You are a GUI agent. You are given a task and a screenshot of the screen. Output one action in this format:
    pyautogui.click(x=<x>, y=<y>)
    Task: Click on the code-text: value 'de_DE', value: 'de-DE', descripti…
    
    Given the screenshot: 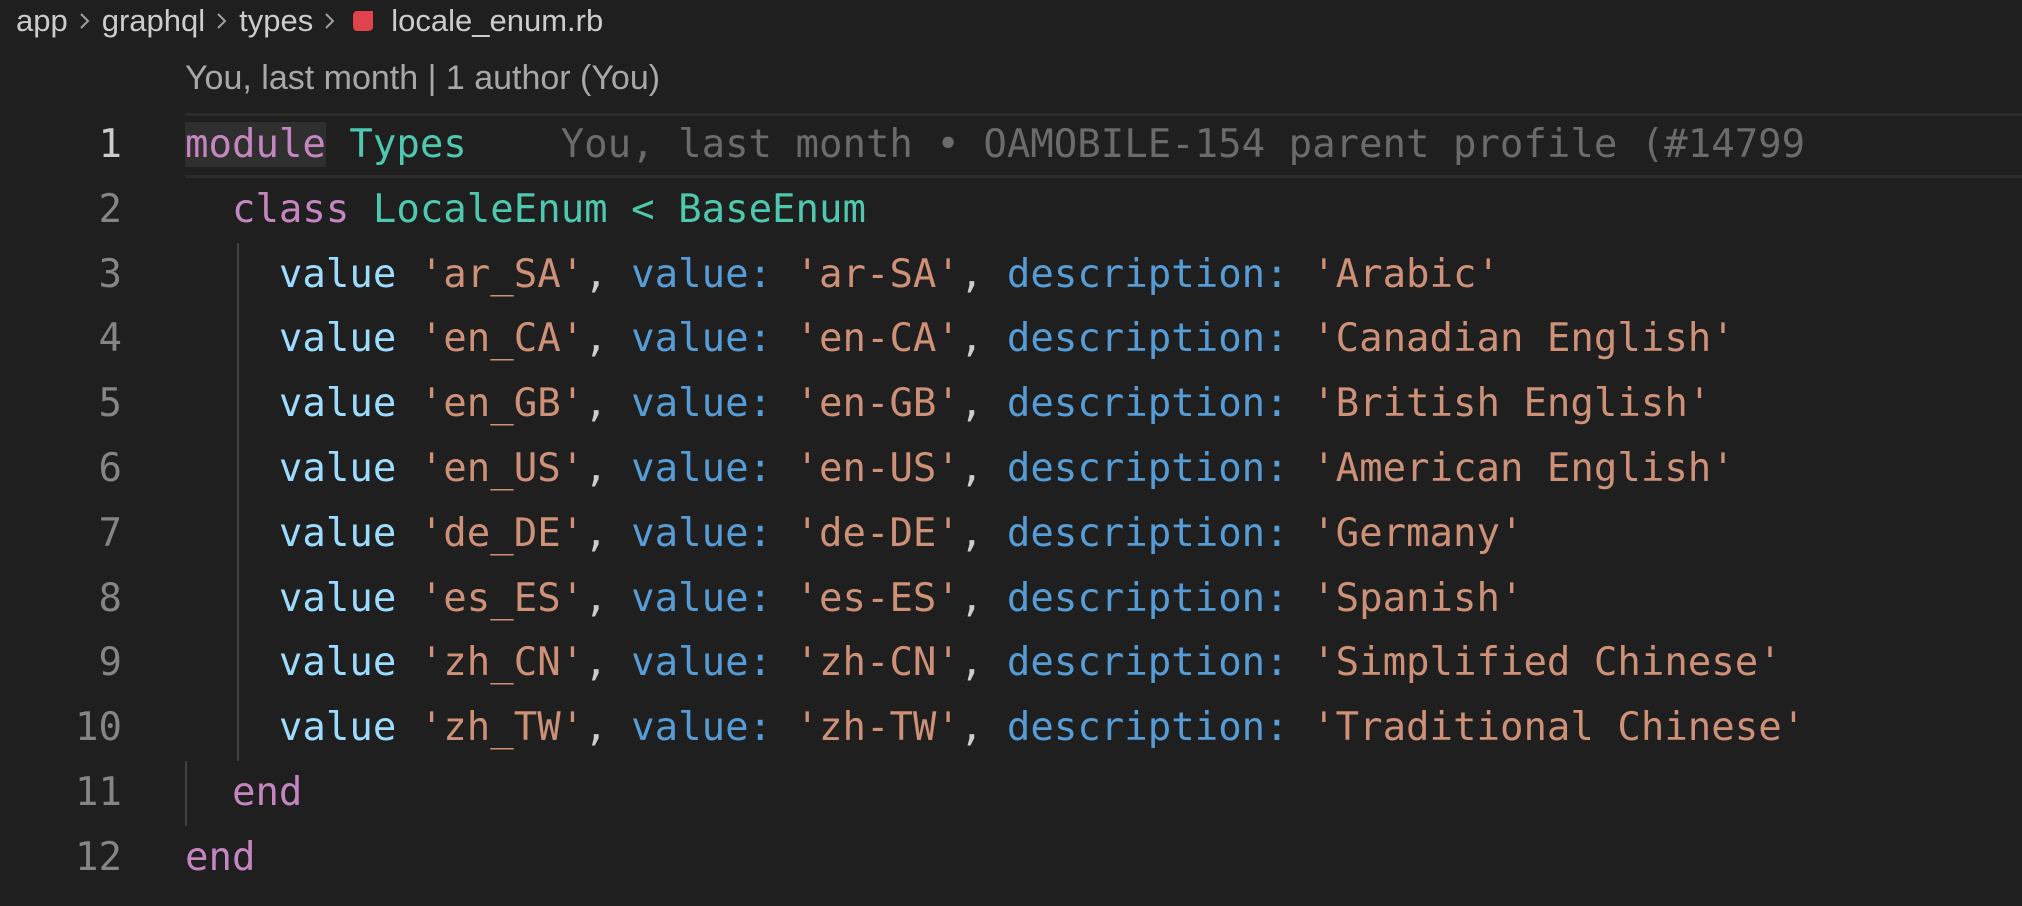 What is the action you would take?
    pyautogui.click(x=901, y=533)
    